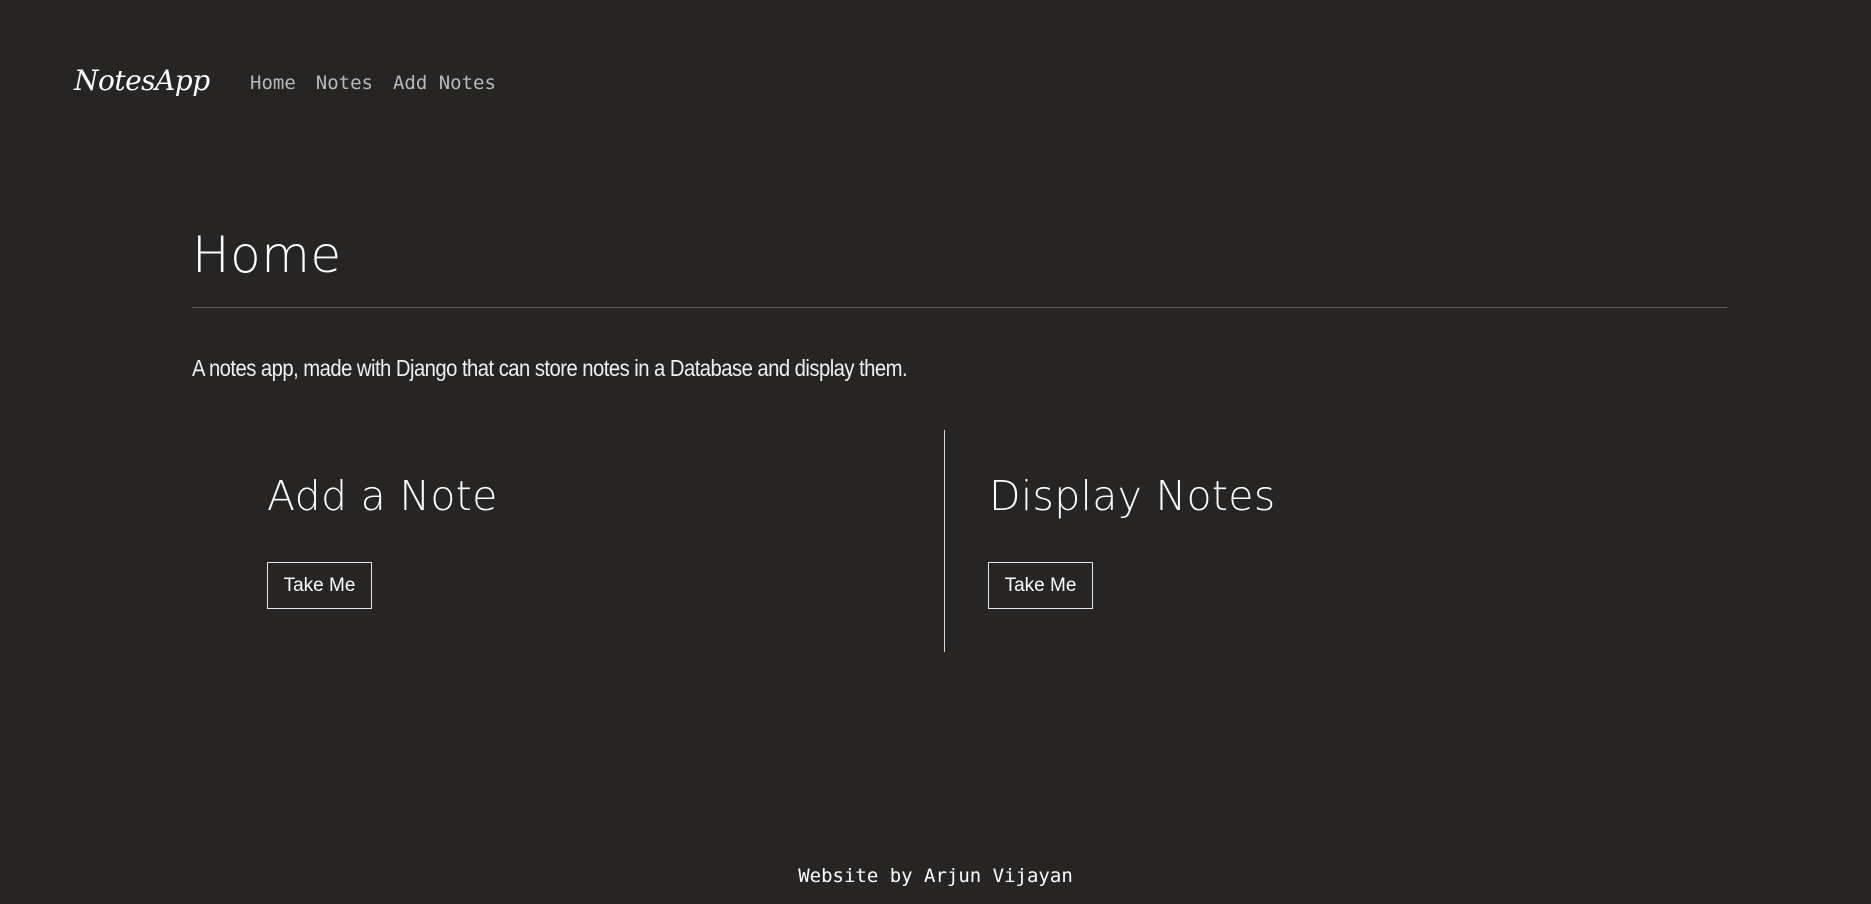 This screenshot has height=904, width=1871. Describe the element at coordinates (267, 255) in the screenshot. I see `page-title: Home` at that location.